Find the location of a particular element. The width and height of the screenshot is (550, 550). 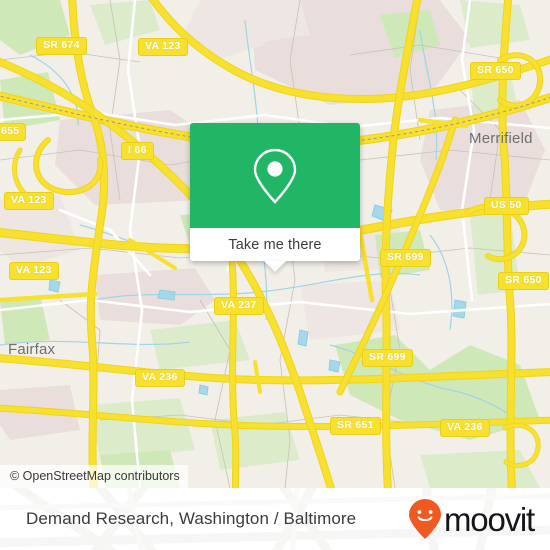

map-attribution: © OpenStreetMap contributors is located at coordinates (94, 476).